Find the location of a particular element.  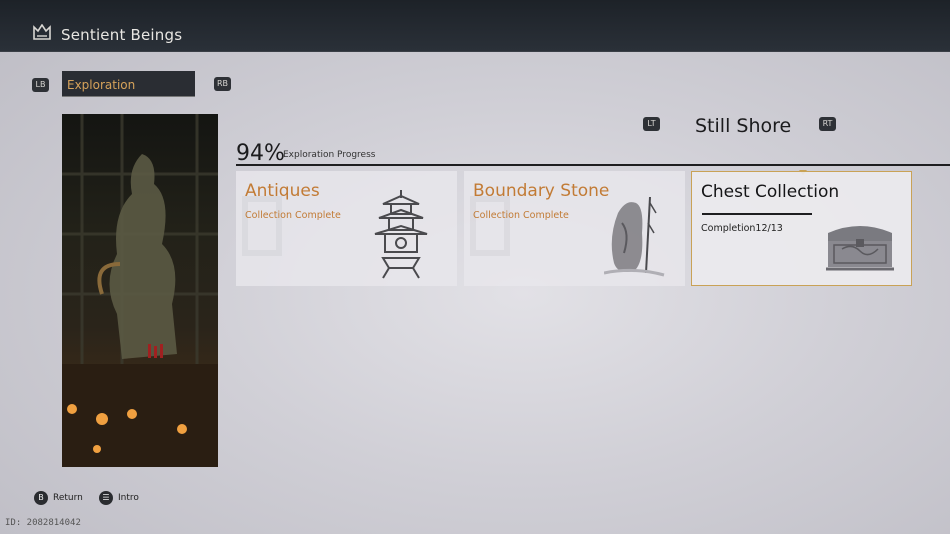

top-bar: Sentient Beings is located at coordinates (475, 26).